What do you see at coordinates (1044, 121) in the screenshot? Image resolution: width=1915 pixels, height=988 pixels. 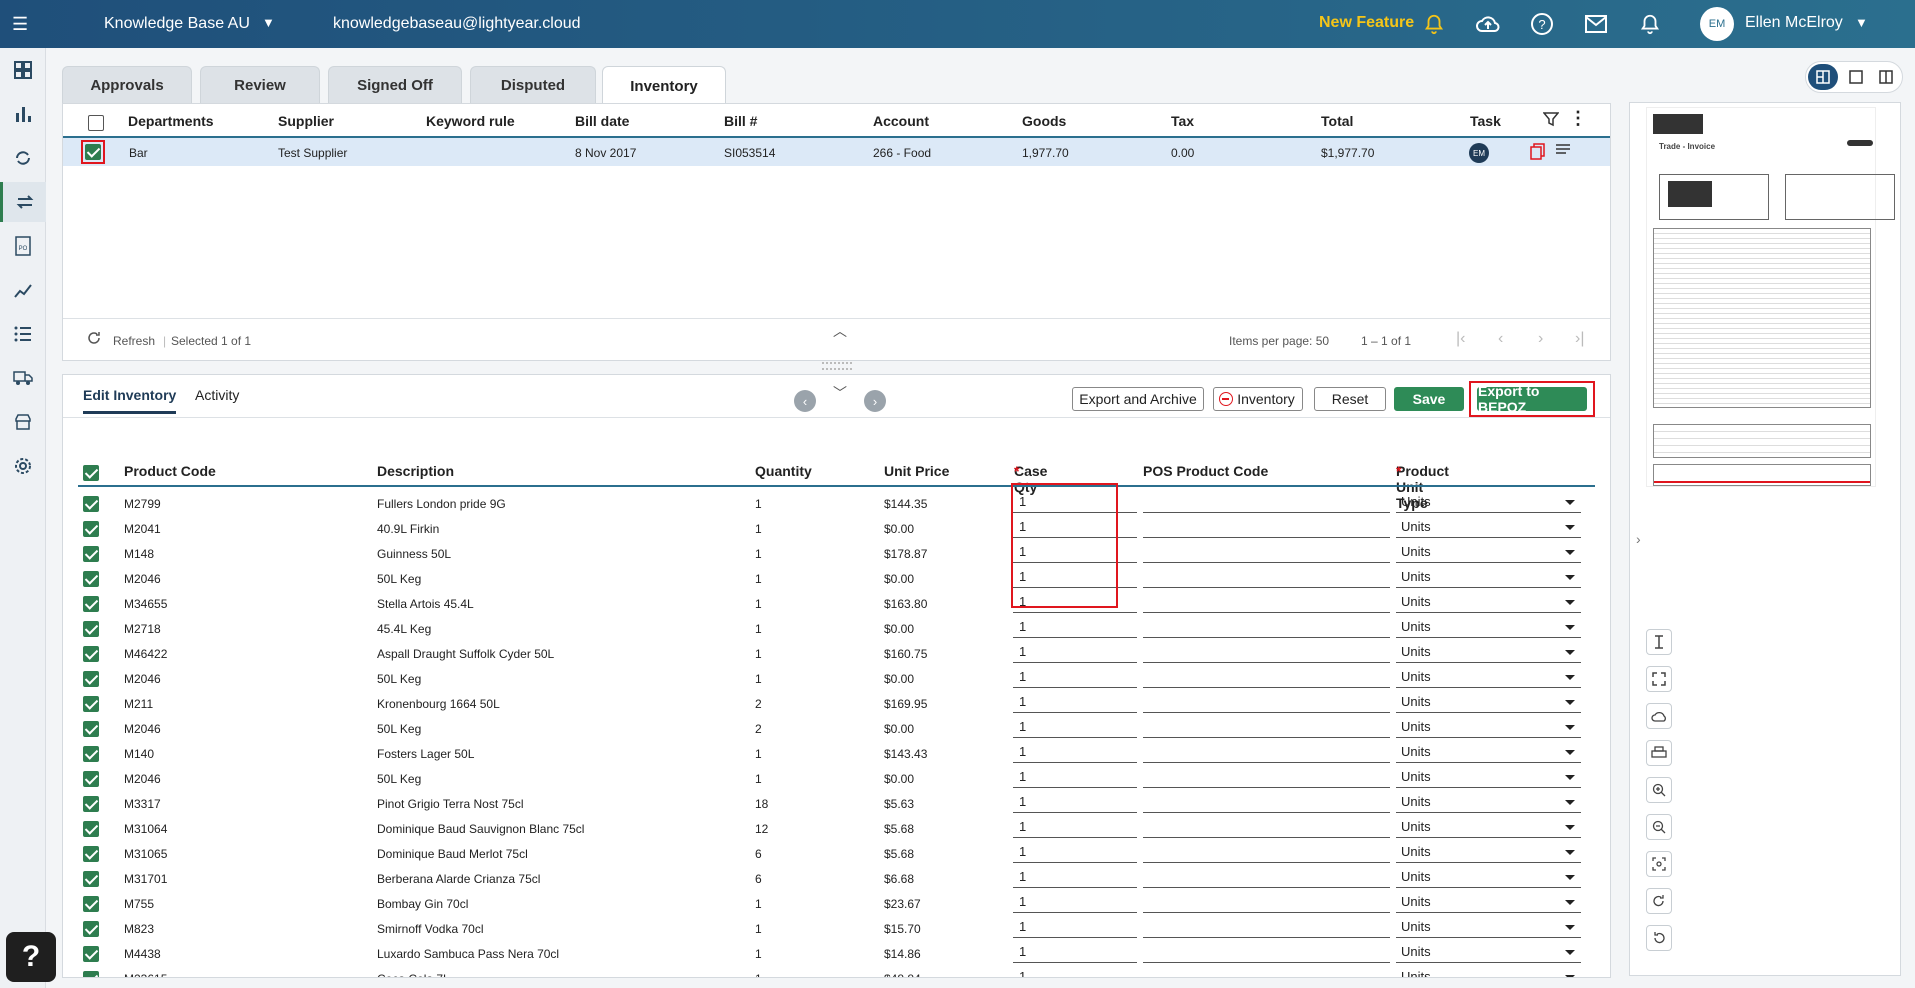 I see `col-goods: Goods` at bounding box center [1044, 121].